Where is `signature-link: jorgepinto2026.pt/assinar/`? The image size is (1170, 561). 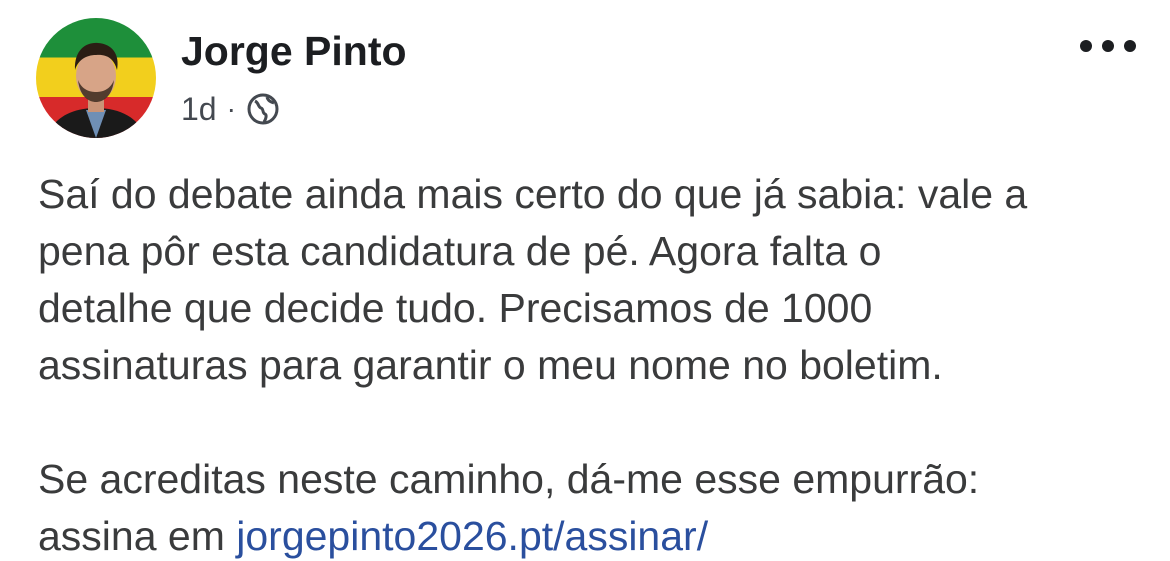
signature-link: jorgepinto2026.pt/assinar/ is located at coordinates (472, 536).